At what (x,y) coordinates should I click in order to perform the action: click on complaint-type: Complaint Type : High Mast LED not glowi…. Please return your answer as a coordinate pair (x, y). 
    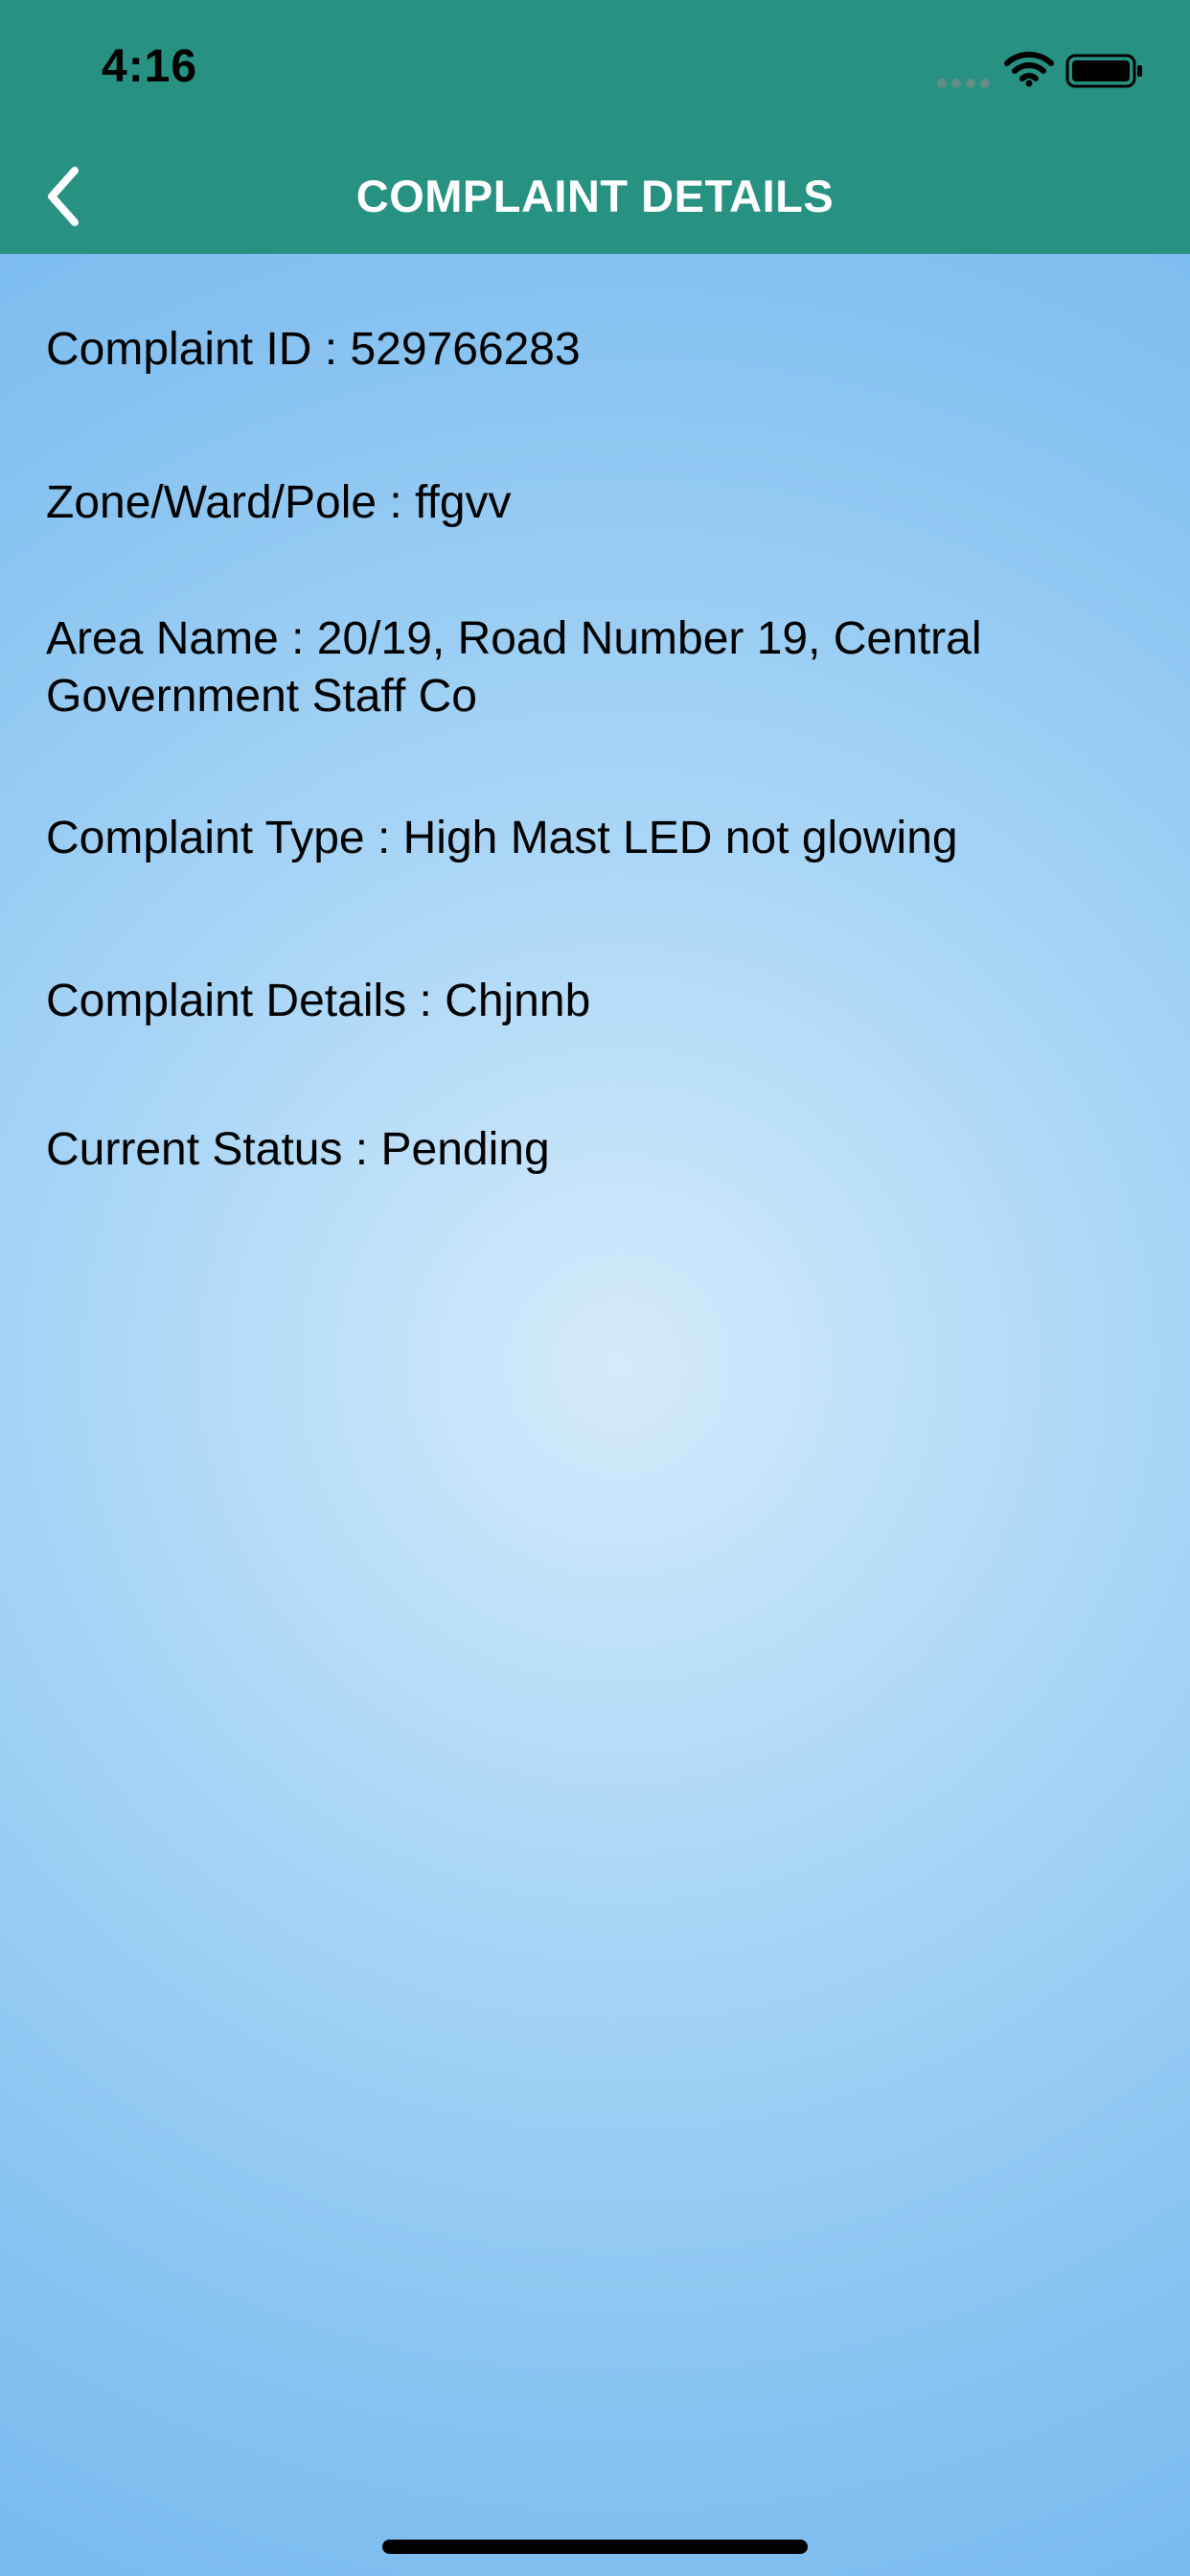
    Looking at the image, I should click on (502, 838).